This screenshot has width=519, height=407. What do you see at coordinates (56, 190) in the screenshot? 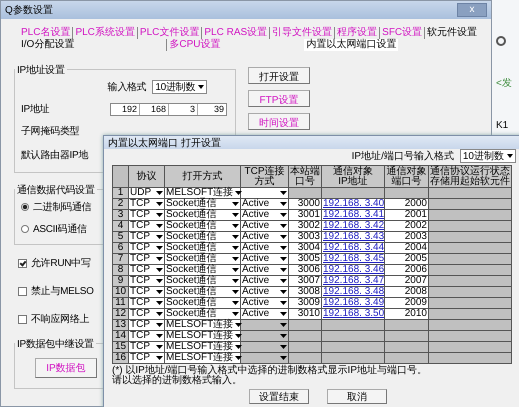
I see `group-title: 通信数据代码设置` at bounding box center [56, 190].